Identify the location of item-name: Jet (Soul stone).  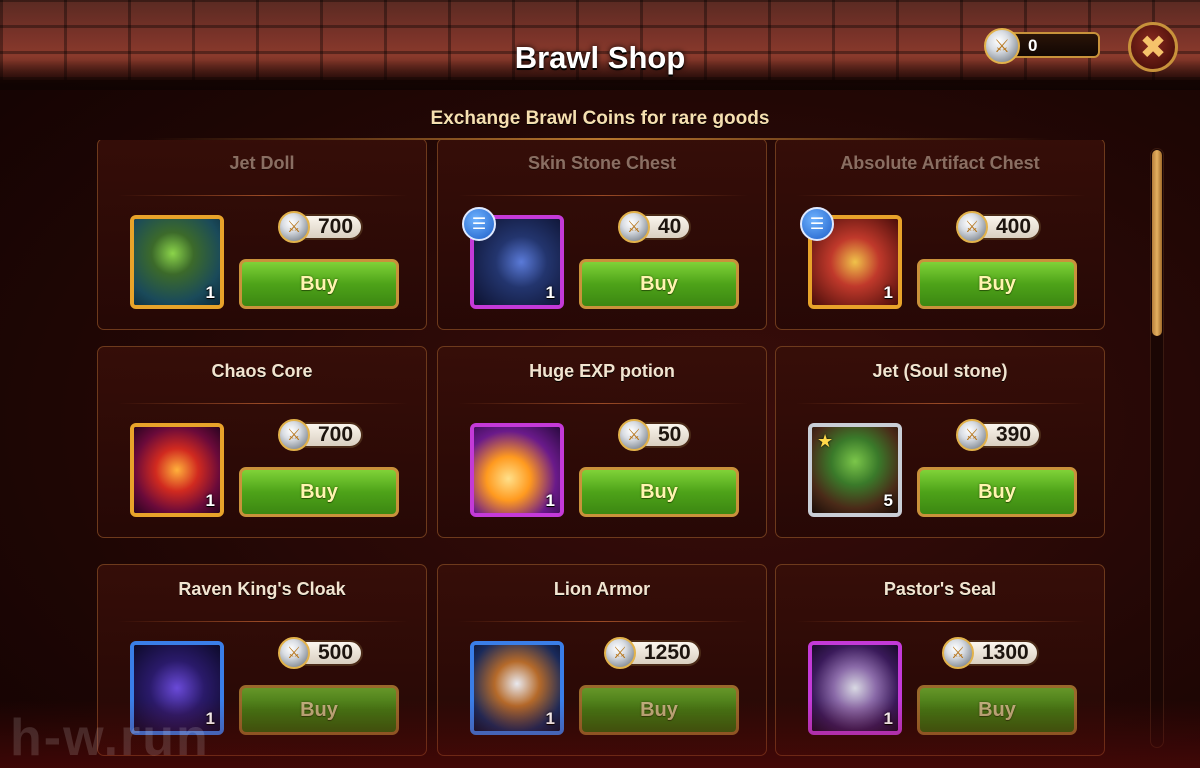
(940, 371).